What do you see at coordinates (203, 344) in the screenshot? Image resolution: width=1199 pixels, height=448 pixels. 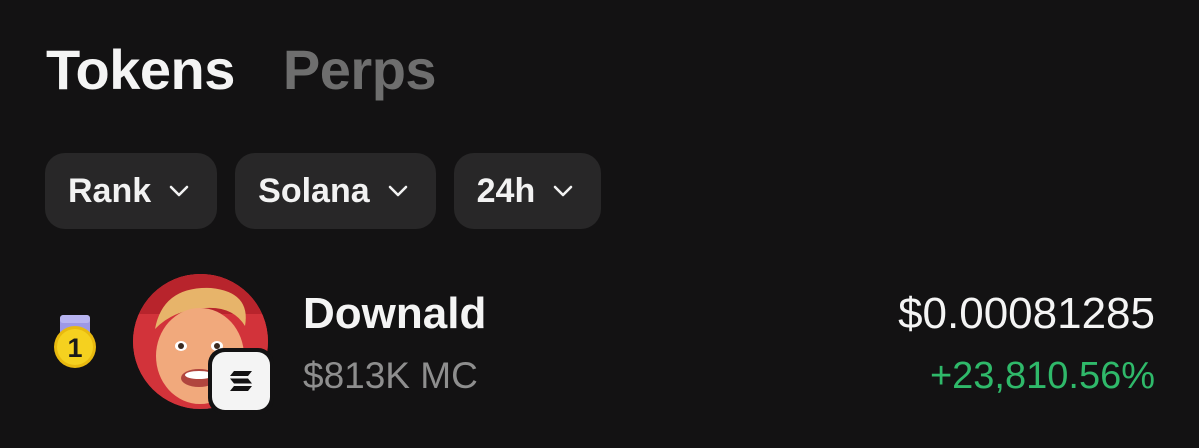 I see `token-avatar-container` at bounding box center [203, 344].